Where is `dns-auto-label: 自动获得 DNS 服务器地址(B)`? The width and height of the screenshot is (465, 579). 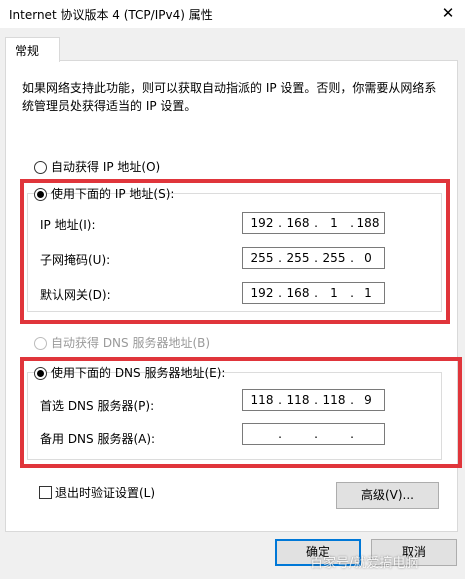
dns-auto-label: 自动获得 DNS 服务器地址(B) is located at coordinates (131, 343).